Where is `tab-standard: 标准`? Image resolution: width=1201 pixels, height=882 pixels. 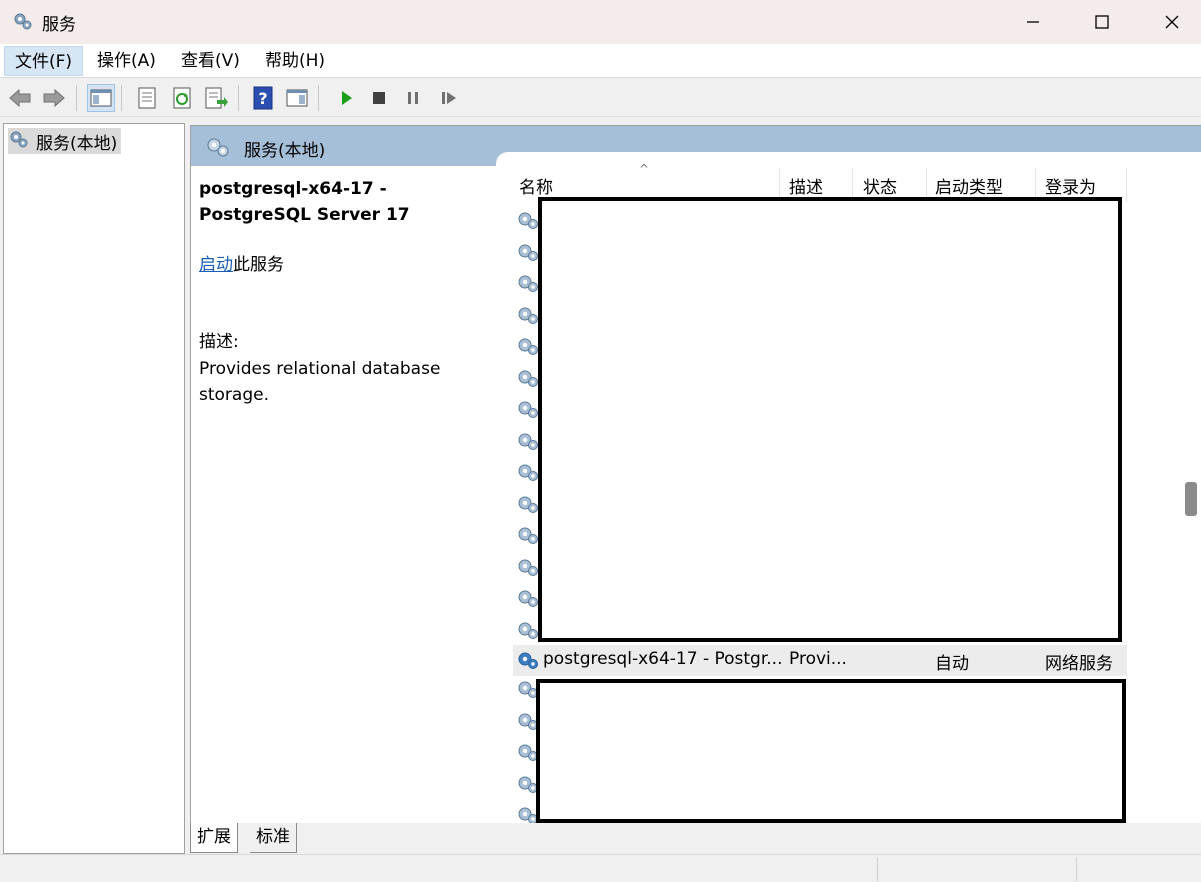 tab-standard: 标准 is located at coordinates (273, 838).